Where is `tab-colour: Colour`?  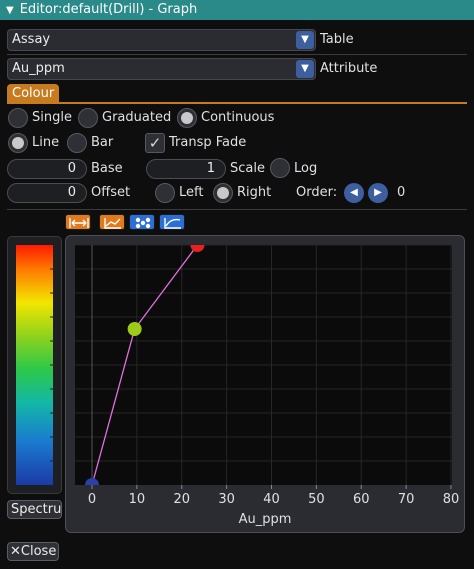 tab-colour: Colour is located at coordinates (33, 93).